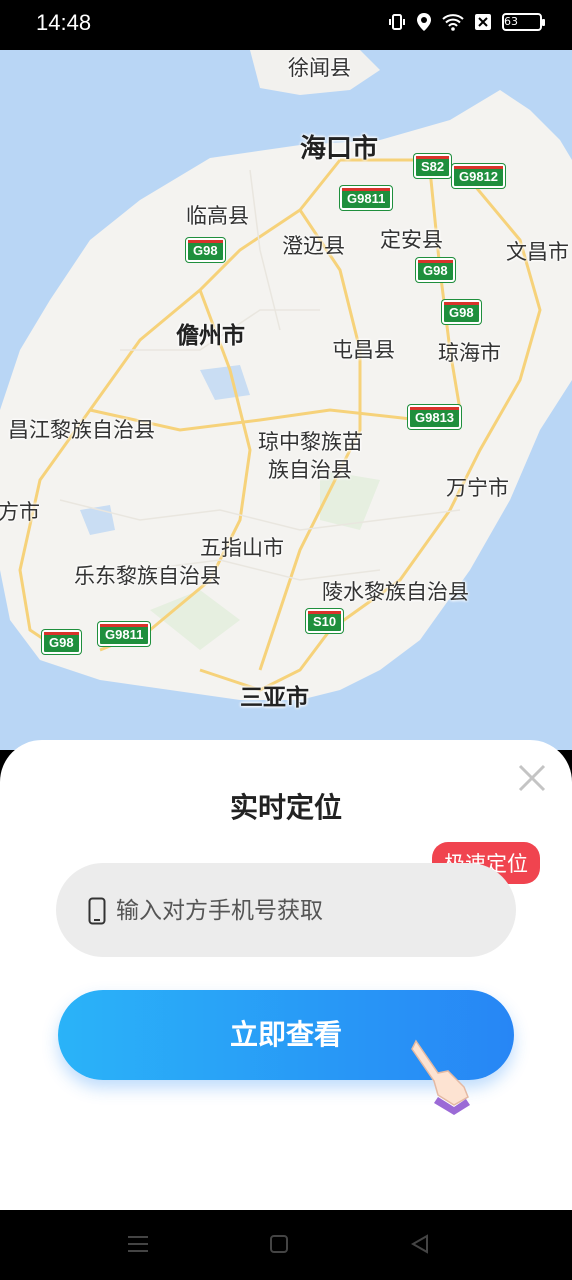 The image size is (572, 1280). Describe the element at coordinates (286, 25) in the screenshot. I see `status-bar: 14:48 63` at that location.